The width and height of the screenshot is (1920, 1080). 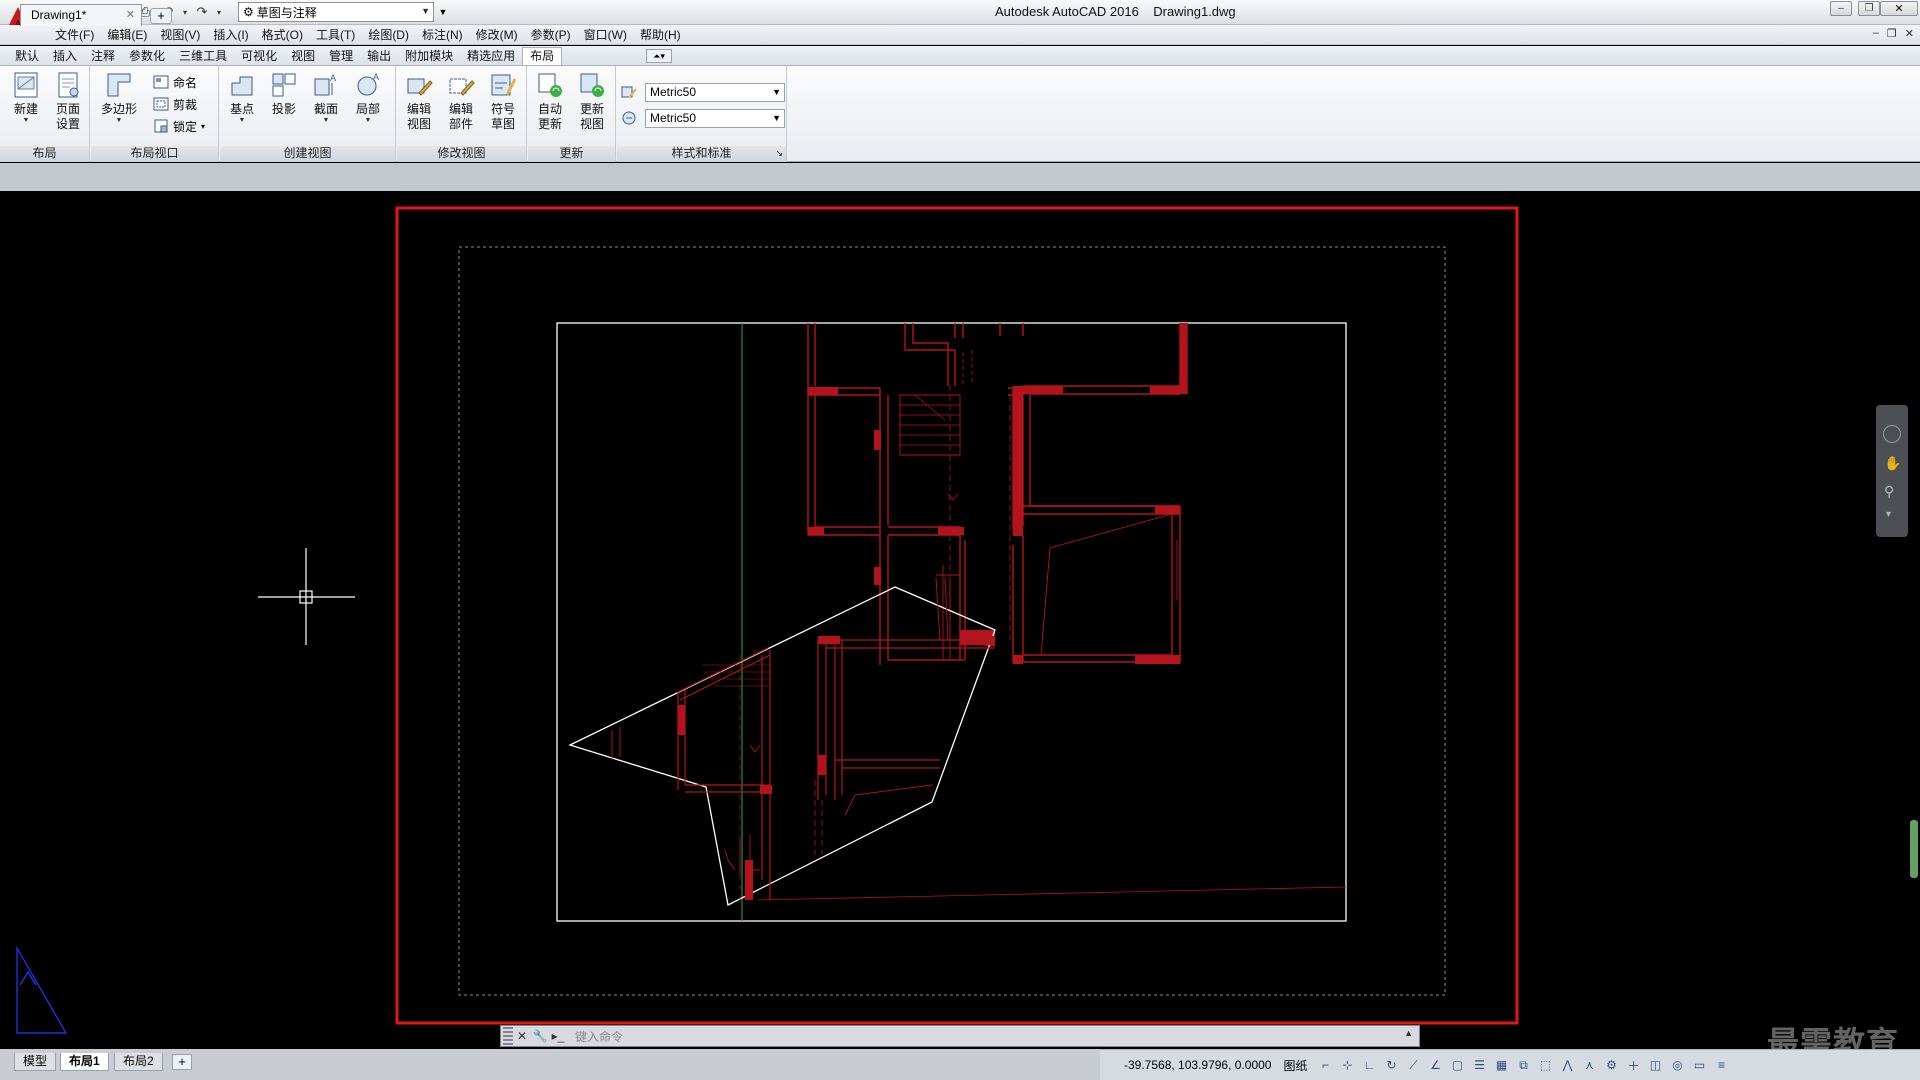 I want to click on tab-layout2: 布局2, so click(x=138, y=1062).